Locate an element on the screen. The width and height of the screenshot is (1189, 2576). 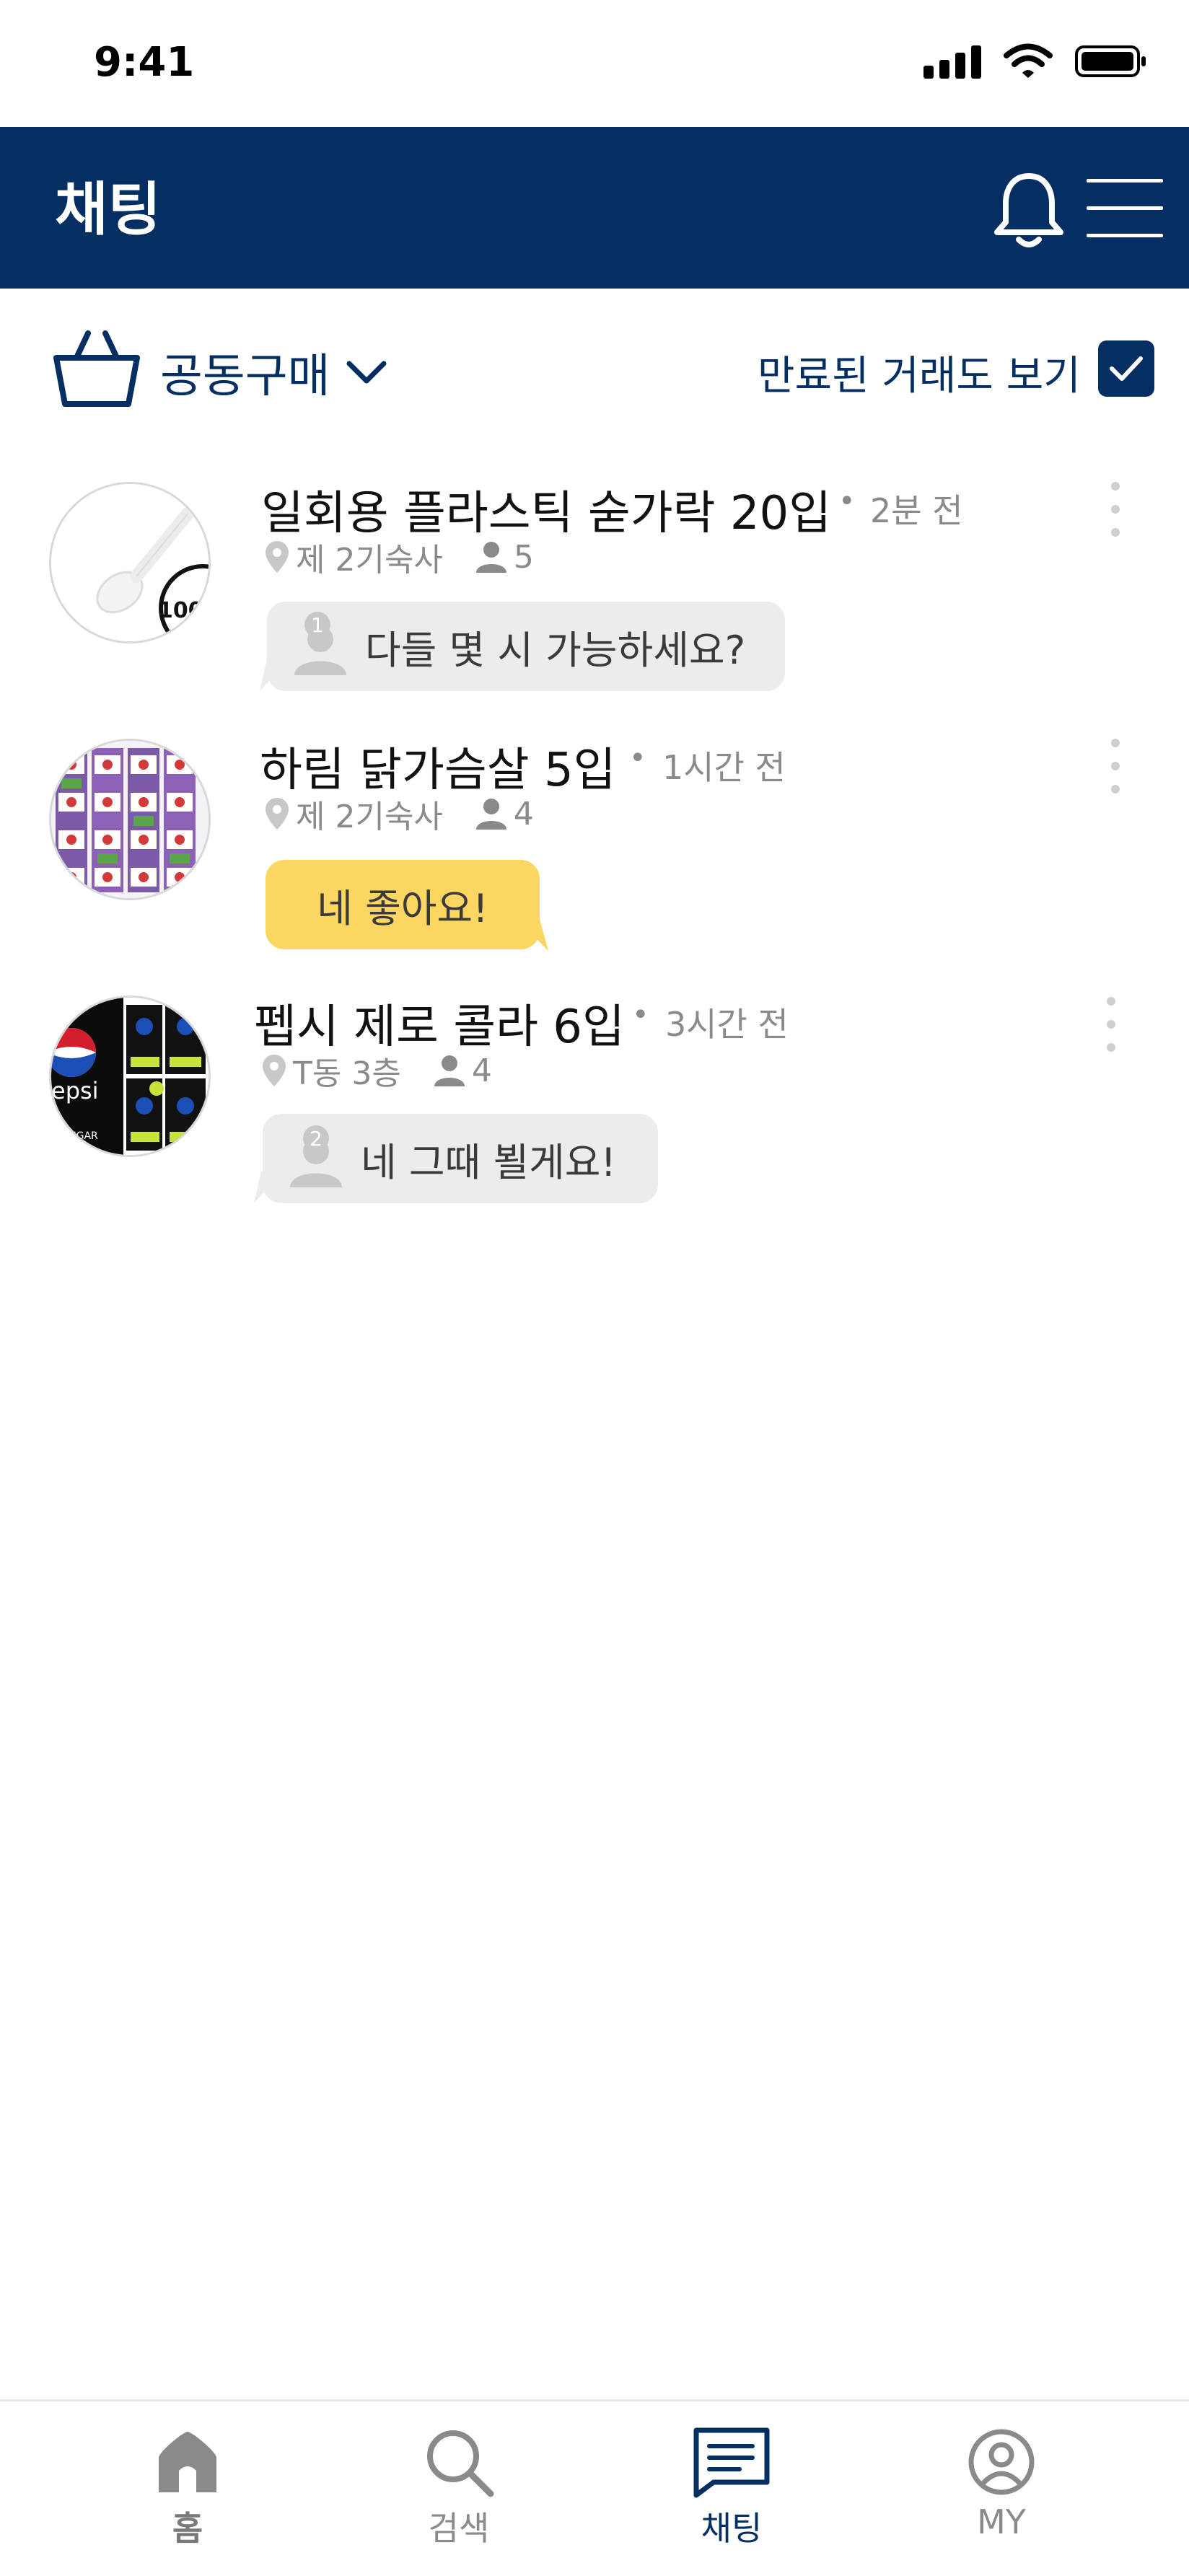
category-dropdown: 공동구매 is located at coordinates (273, 372).